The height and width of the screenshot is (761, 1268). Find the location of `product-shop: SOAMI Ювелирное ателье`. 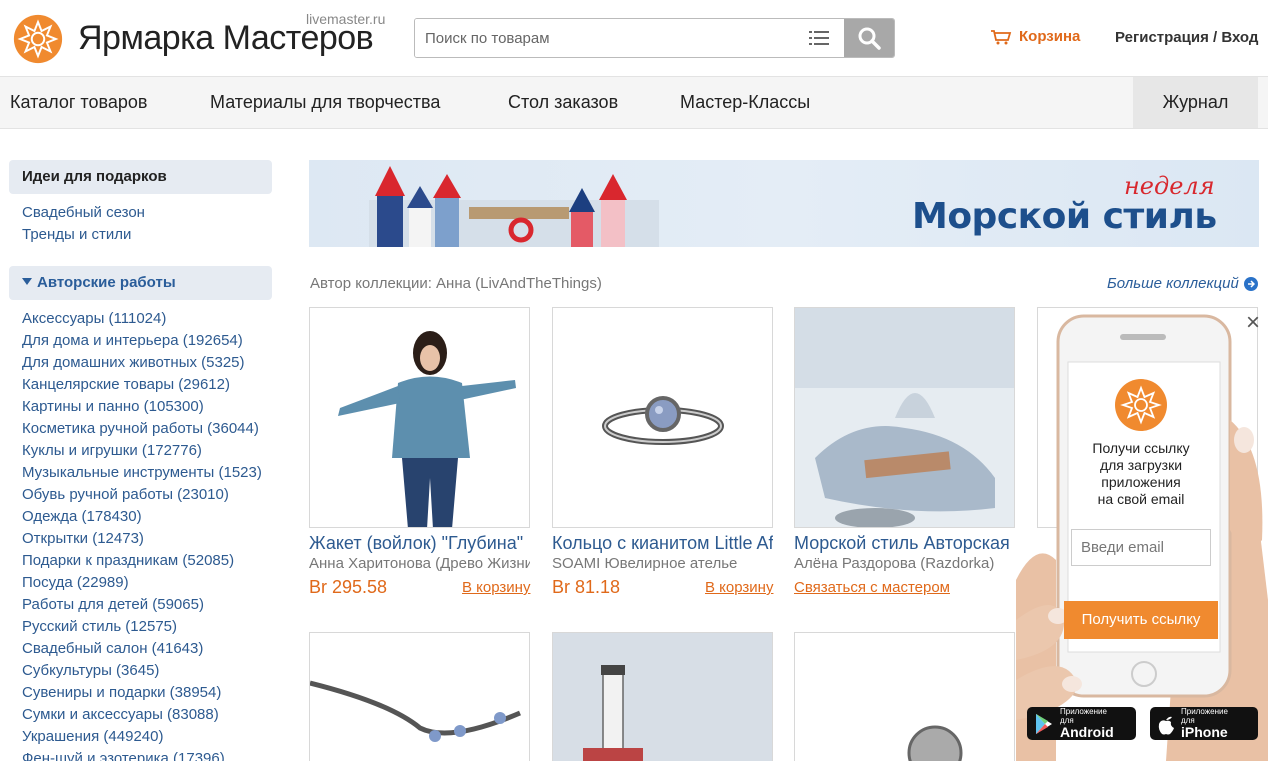

product-shop: SOAMI Ювелирное ателье is located at coordinates (662, 563).